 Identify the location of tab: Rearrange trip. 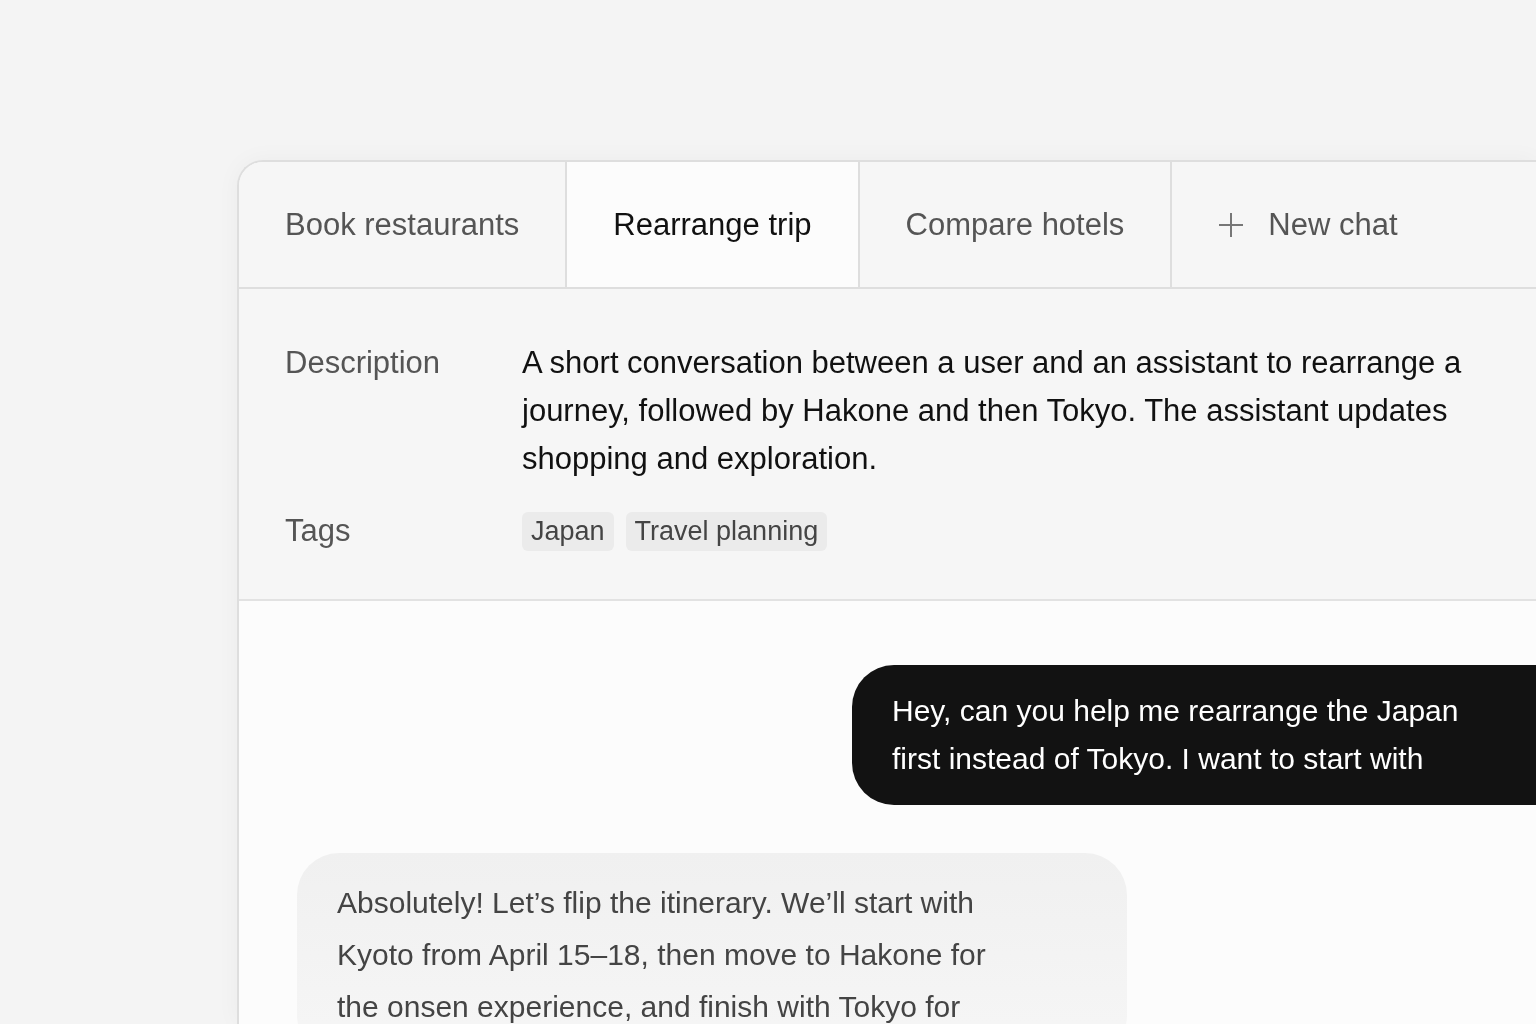
(713, 224).